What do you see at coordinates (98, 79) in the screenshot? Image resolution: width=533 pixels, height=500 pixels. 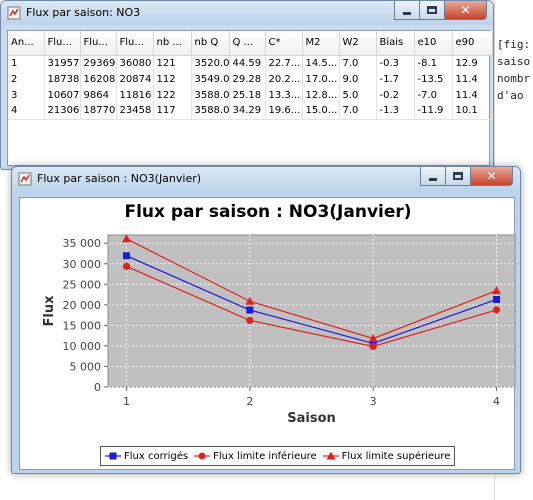 I see `table-cell: 16208` at bounding box center [98, 79].